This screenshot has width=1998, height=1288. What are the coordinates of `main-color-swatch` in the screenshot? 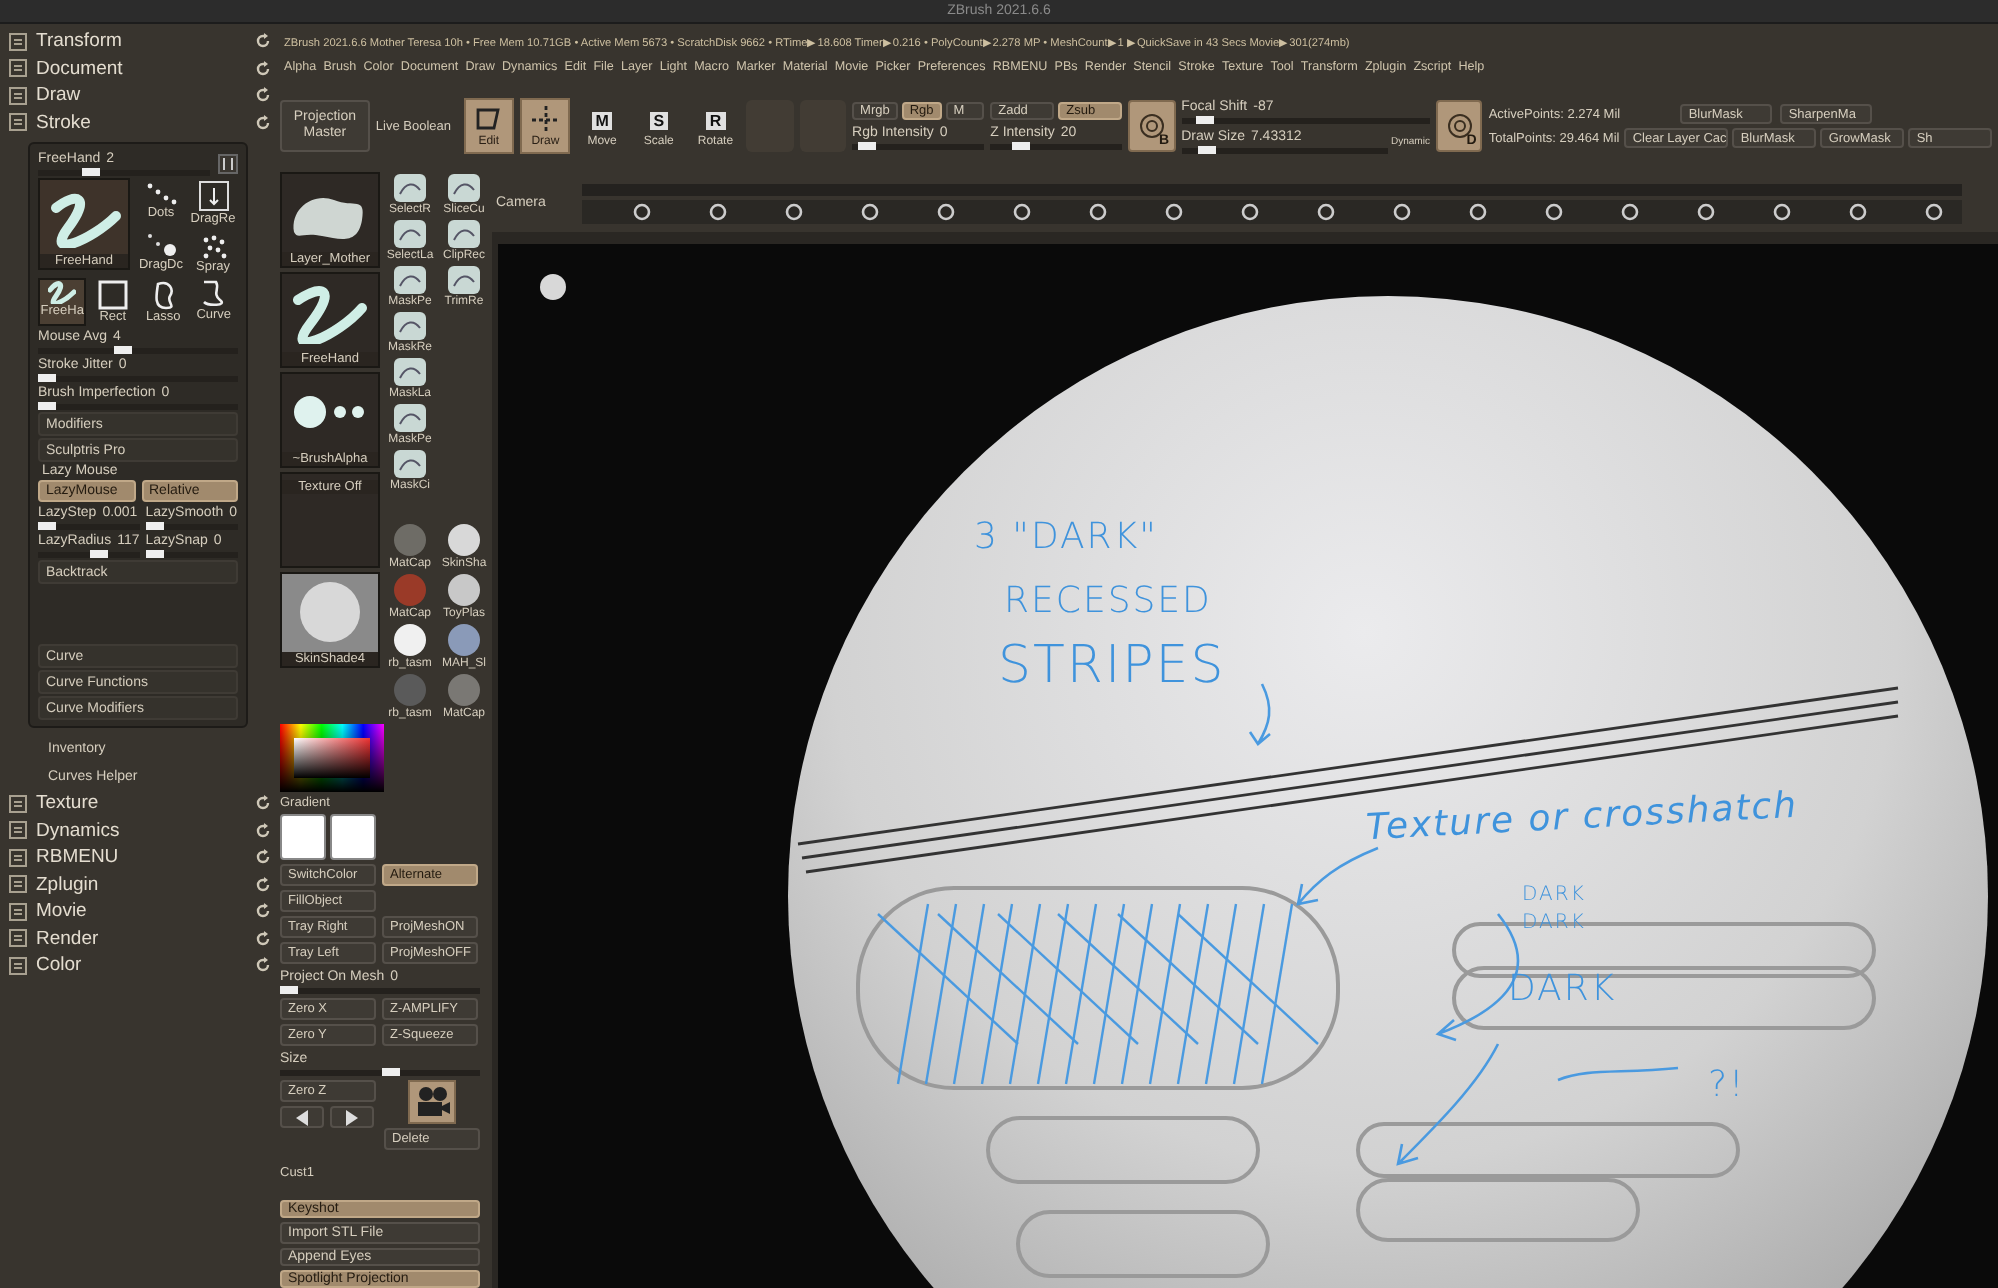 It's located at (303, 837).